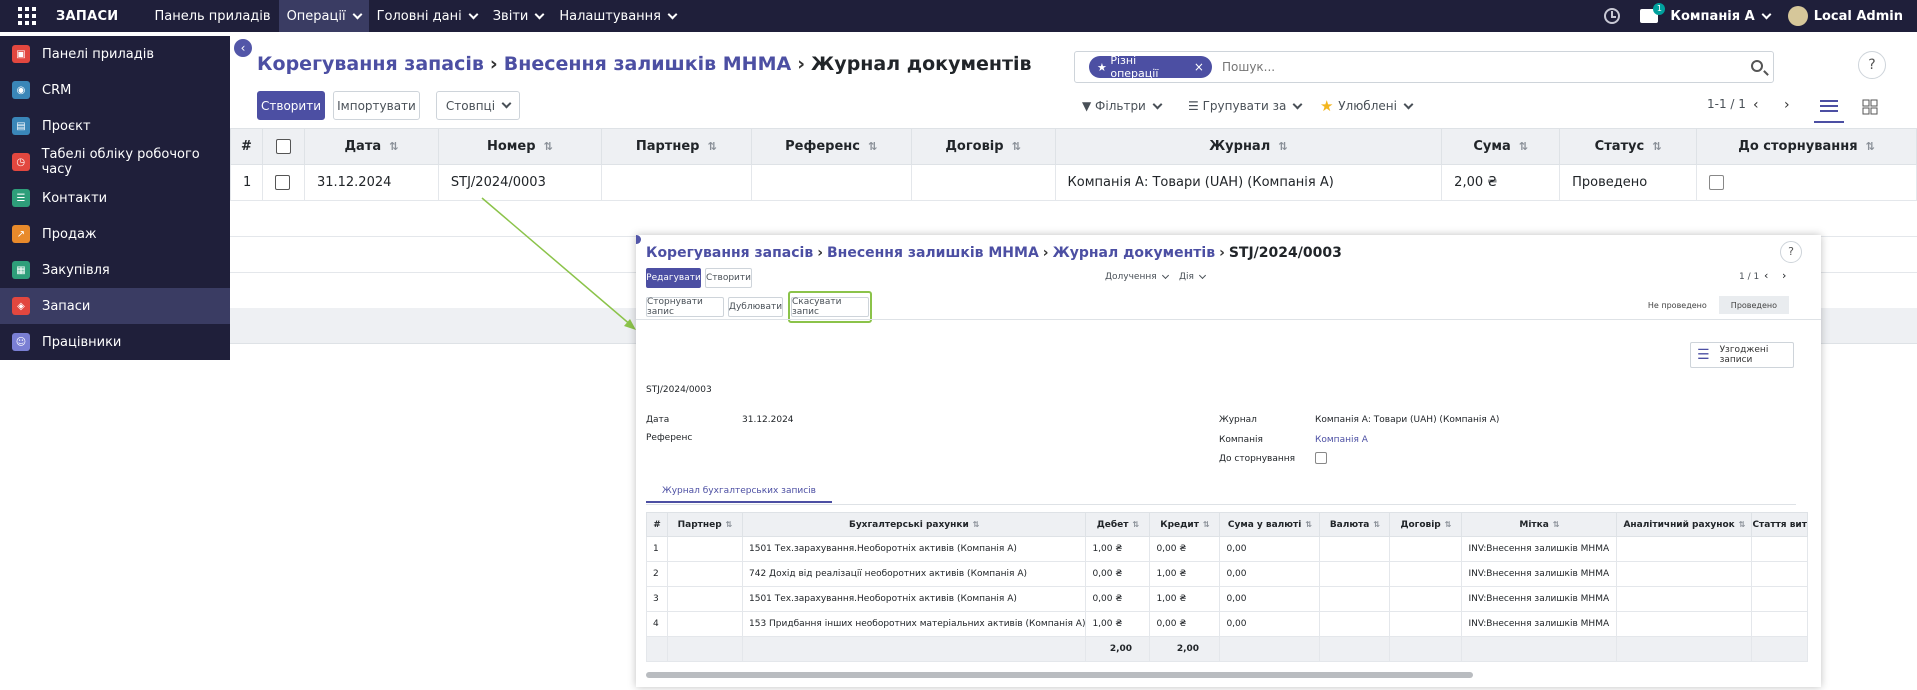 Image resolution: width=1917 pixels, height=690 pixels. Describe the element at coordinates (1122, 106) in the screenshot. I see `filters-dropdown: ▼ Фільтри` at that location.